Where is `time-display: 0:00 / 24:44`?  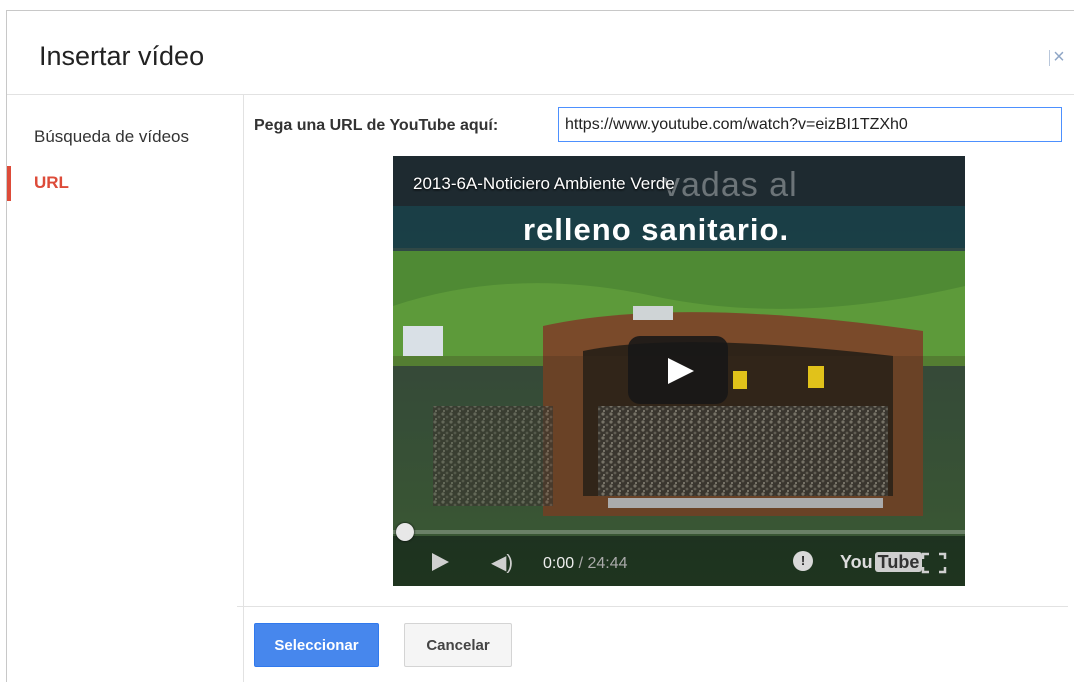
time-display: 0:00 / 24:44 is located at coordinates (585, 564).